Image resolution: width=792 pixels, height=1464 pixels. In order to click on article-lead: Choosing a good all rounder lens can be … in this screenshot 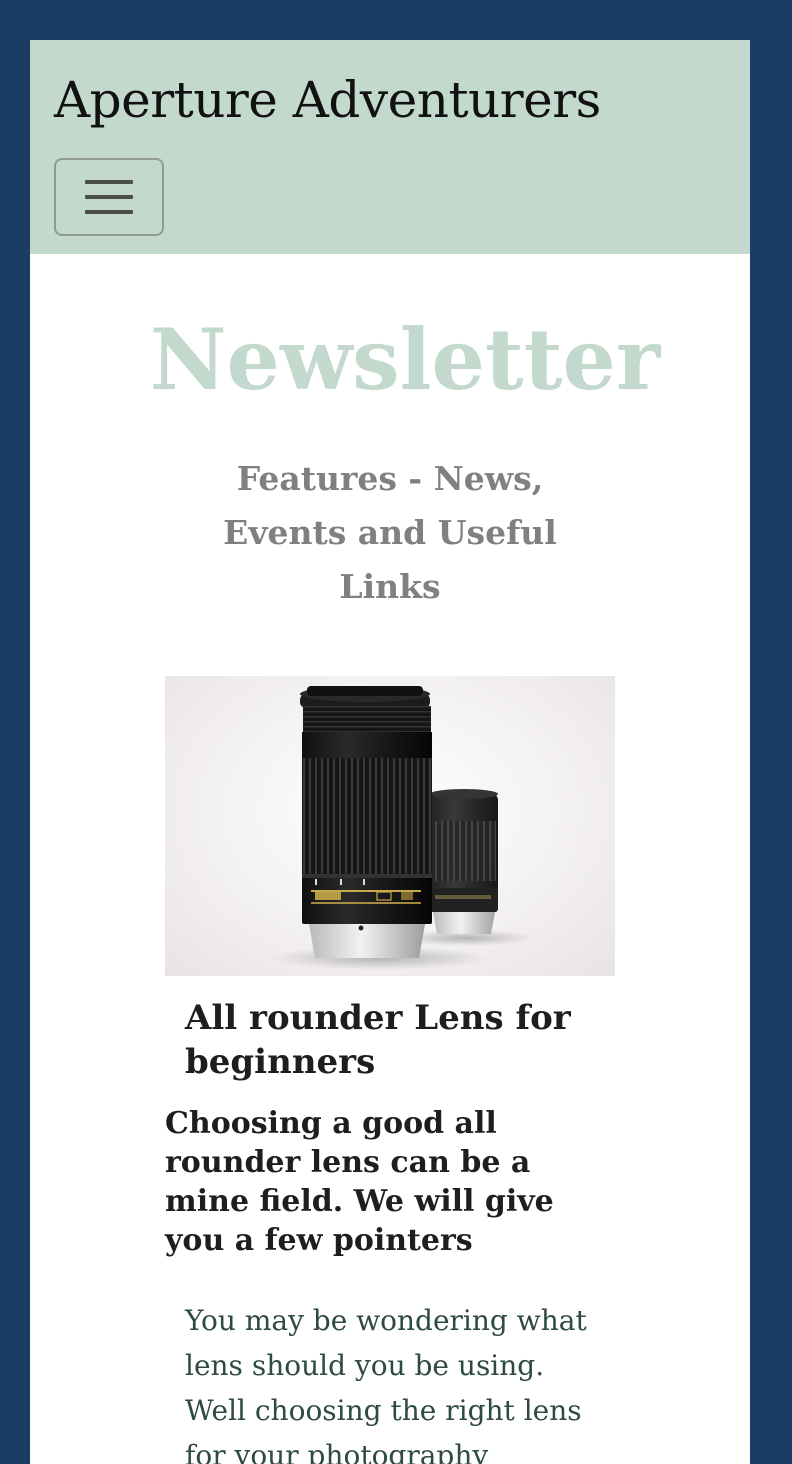, I will do `click(359, 1182)`.